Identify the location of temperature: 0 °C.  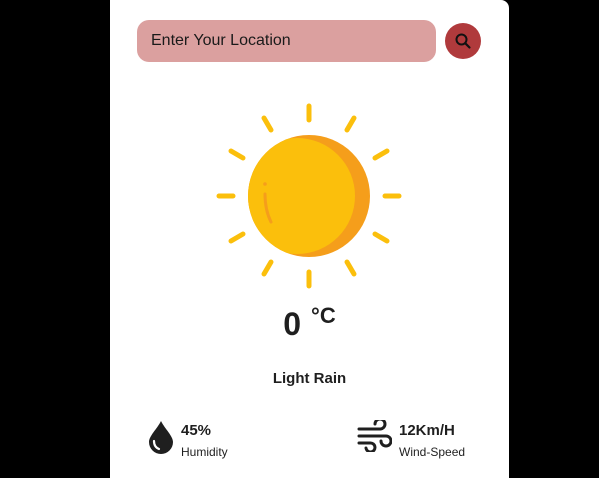
(309, 328).